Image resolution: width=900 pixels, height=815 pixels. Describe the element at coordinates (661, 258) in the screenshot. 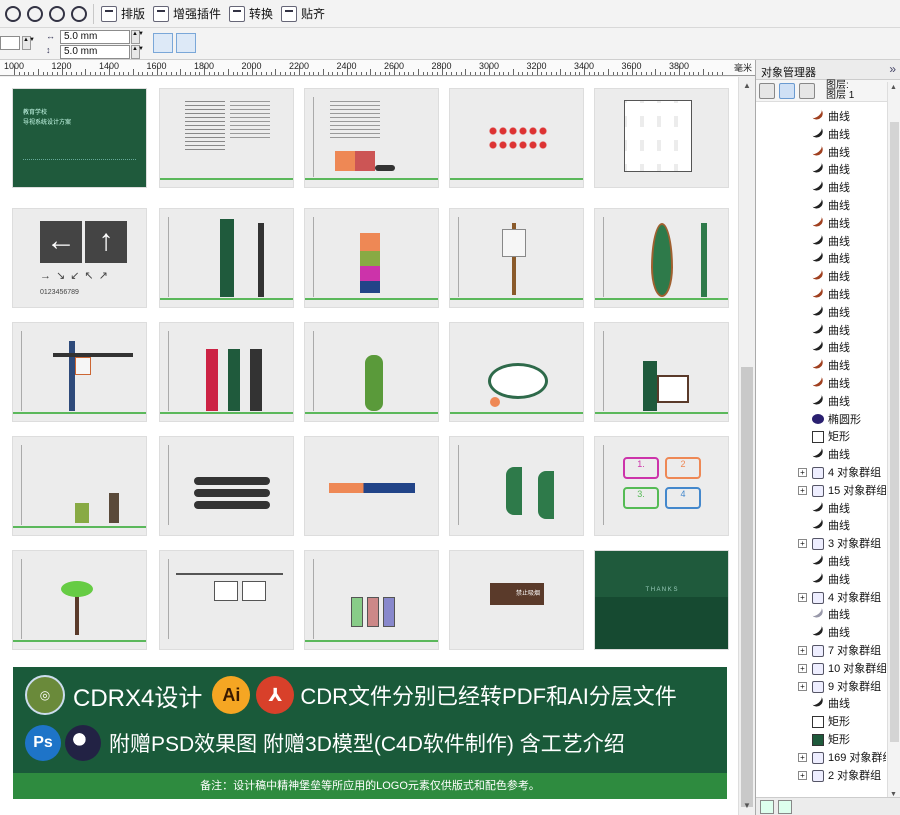

I see `page-thumb-leaf-totem` at that location.